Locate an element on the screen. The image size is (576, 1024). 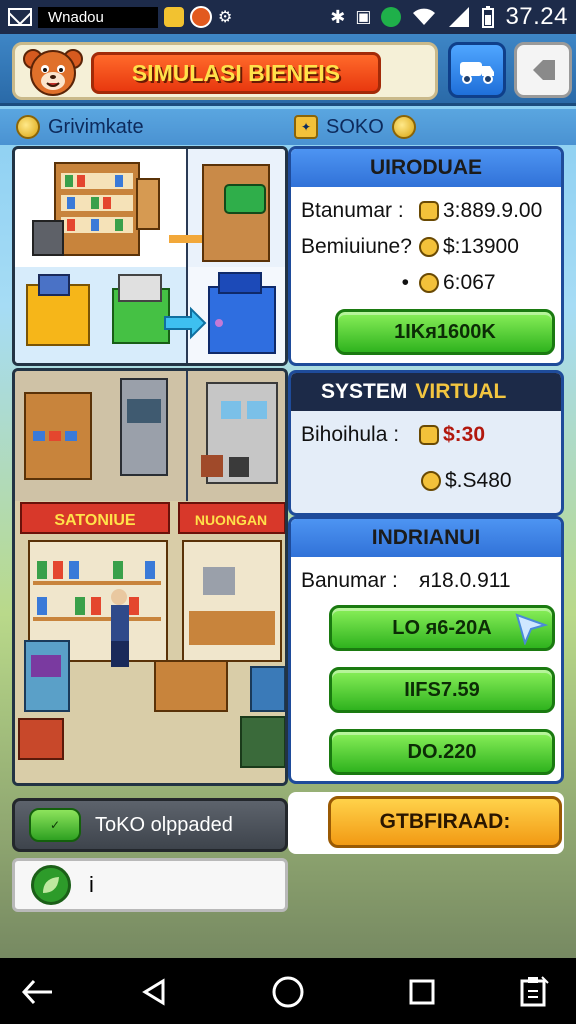
shop-sign-left: SATONIUE is located at coordinates (95, 520).